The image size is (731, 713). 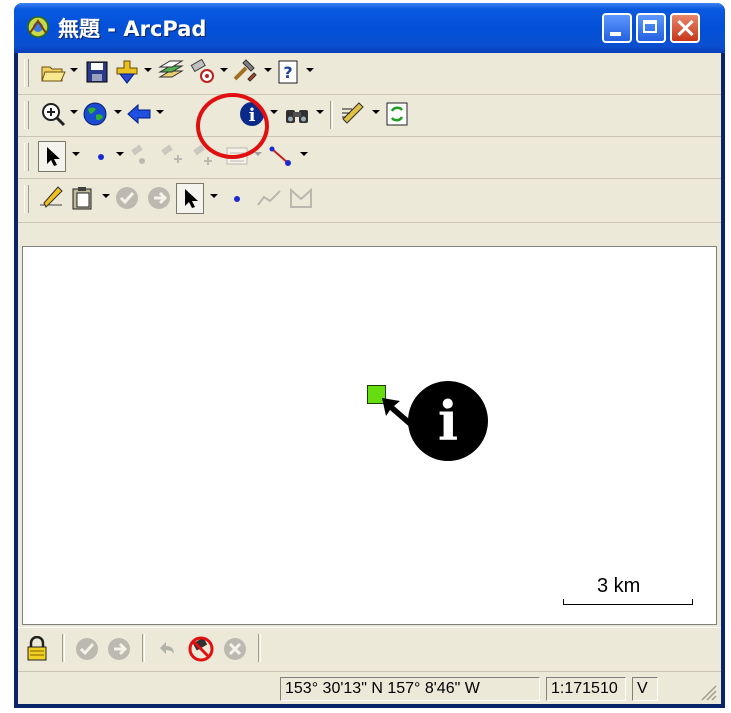 What do you see at coordinates (224, 70) in the screenshot?
I see `gps-dropdown` at bounding box center [224, 70].